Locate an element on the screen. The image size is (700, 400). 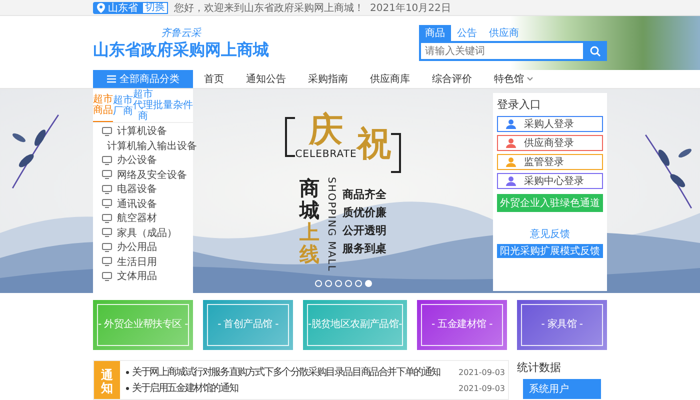
category-item: 生活日用 is located at coordinates (143, 261).